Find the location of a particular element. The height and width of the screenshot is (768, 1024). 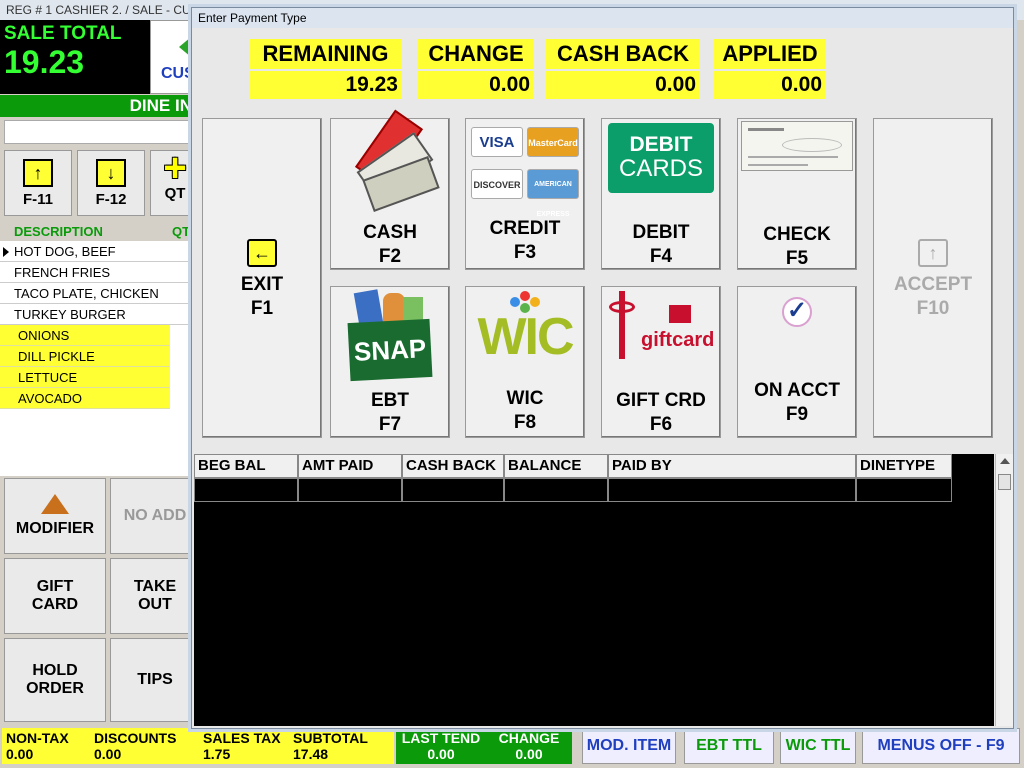

selected-row-icon is located at coordinates (6, 252).